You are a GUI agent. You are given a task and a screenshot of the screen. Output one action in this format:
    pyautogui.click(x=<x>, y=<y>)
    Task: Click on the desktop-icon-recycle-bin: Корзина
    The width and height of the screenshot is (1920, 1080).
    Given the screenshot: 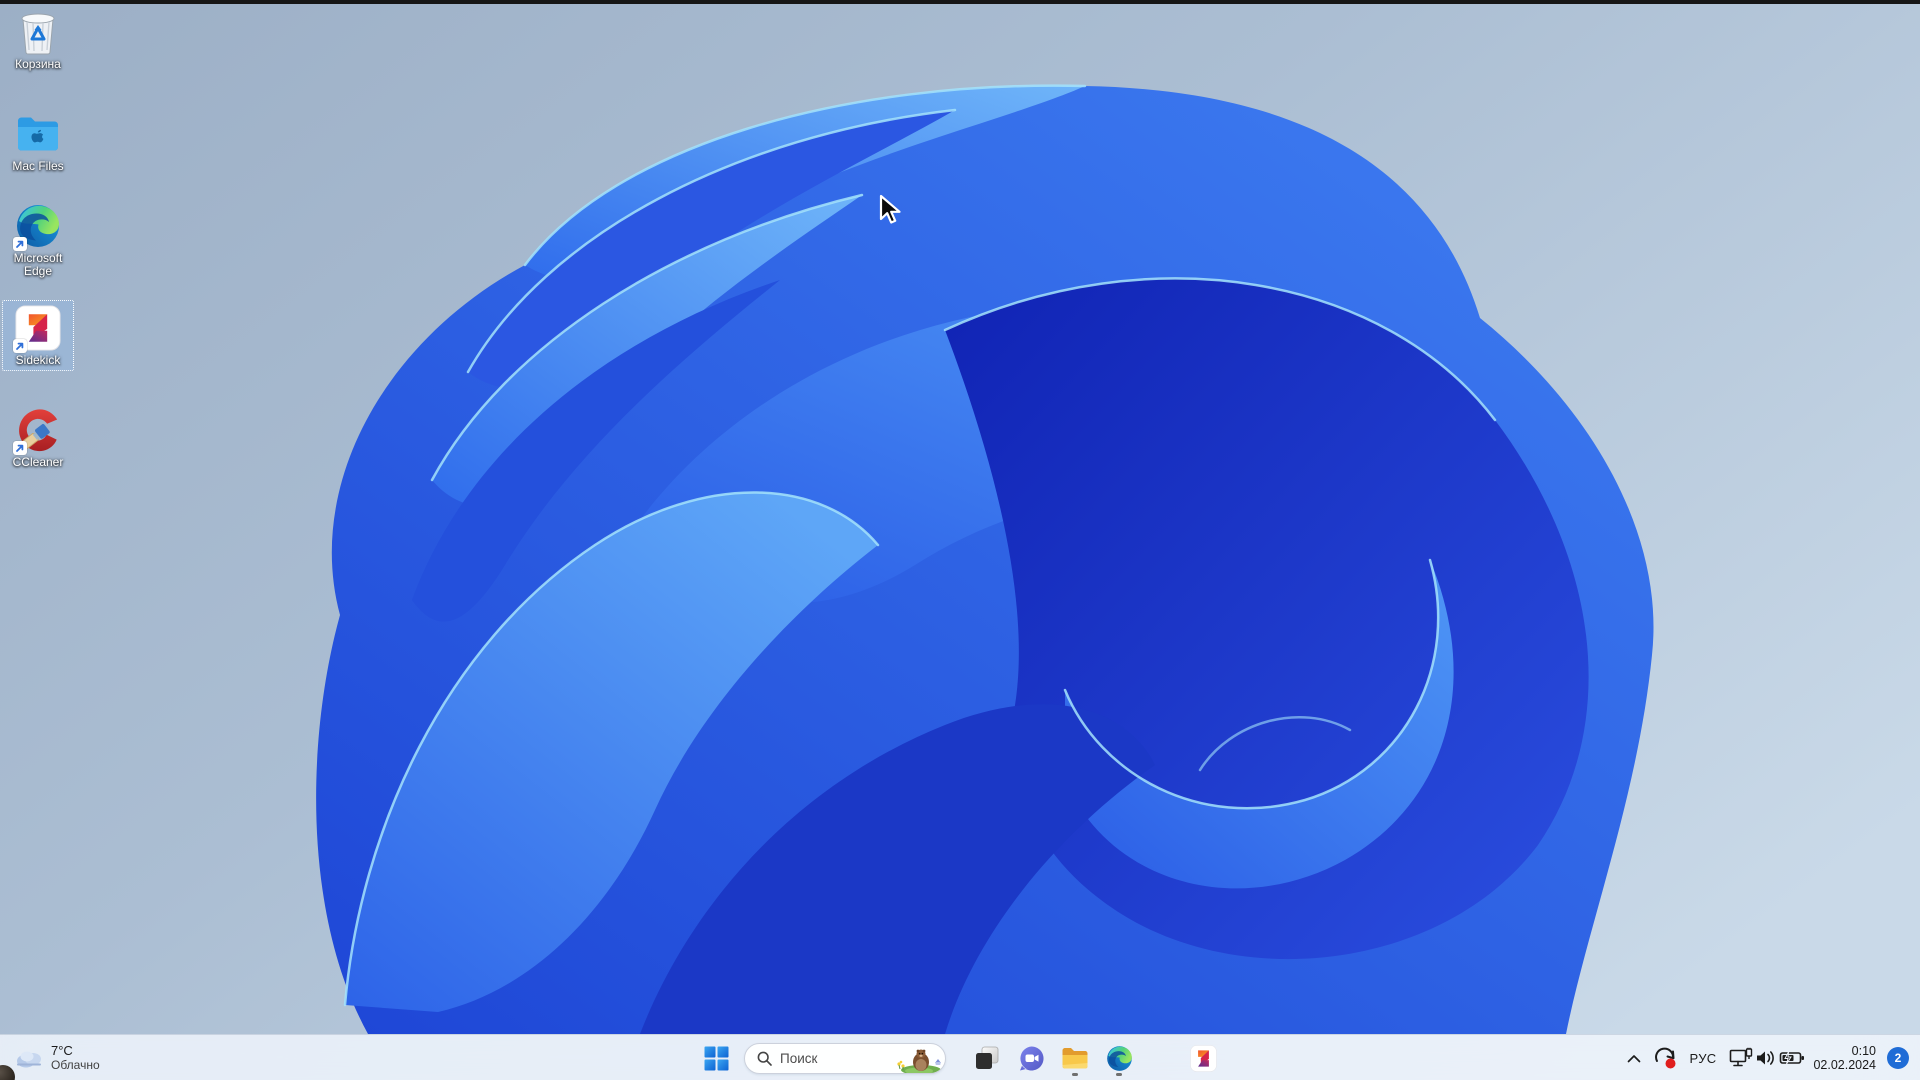 What is the action you would take?
    pyautogui.click(x=38, y=39)
    